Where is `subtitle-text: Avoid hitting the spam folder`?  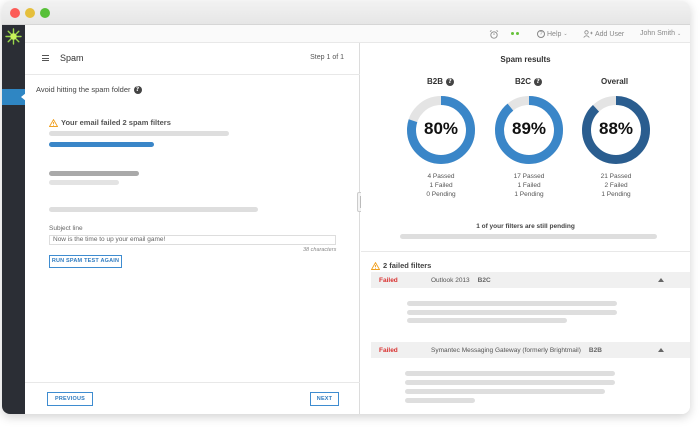 subtitle-text: Avoid hitting the spam folder is located at coordinates (83, 89).